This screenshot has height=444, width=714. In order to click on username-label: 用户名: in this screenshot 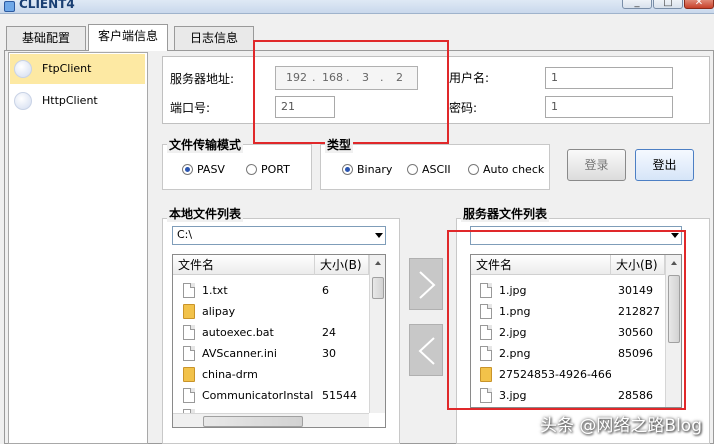, I will do `click(469, 78)`.